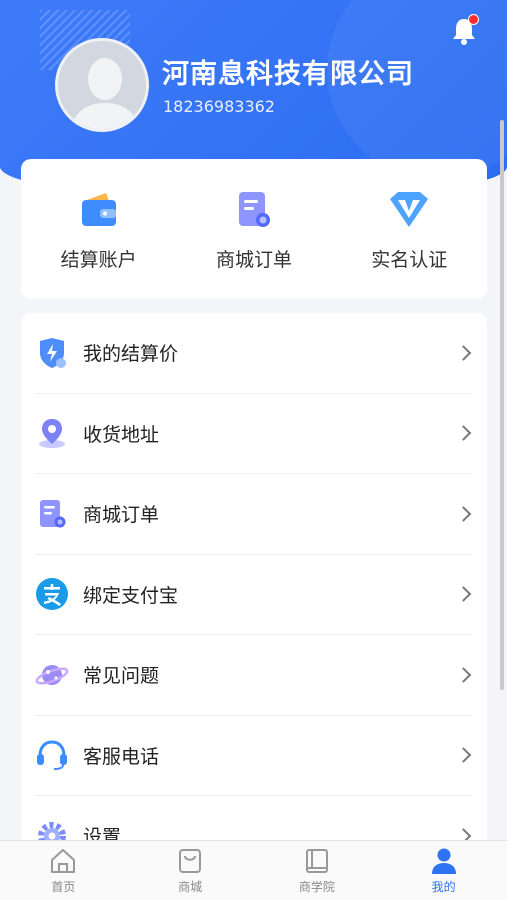  Describe the element at coordinates (52, 674) in the screenshot. I see `planet-icon` at that location.